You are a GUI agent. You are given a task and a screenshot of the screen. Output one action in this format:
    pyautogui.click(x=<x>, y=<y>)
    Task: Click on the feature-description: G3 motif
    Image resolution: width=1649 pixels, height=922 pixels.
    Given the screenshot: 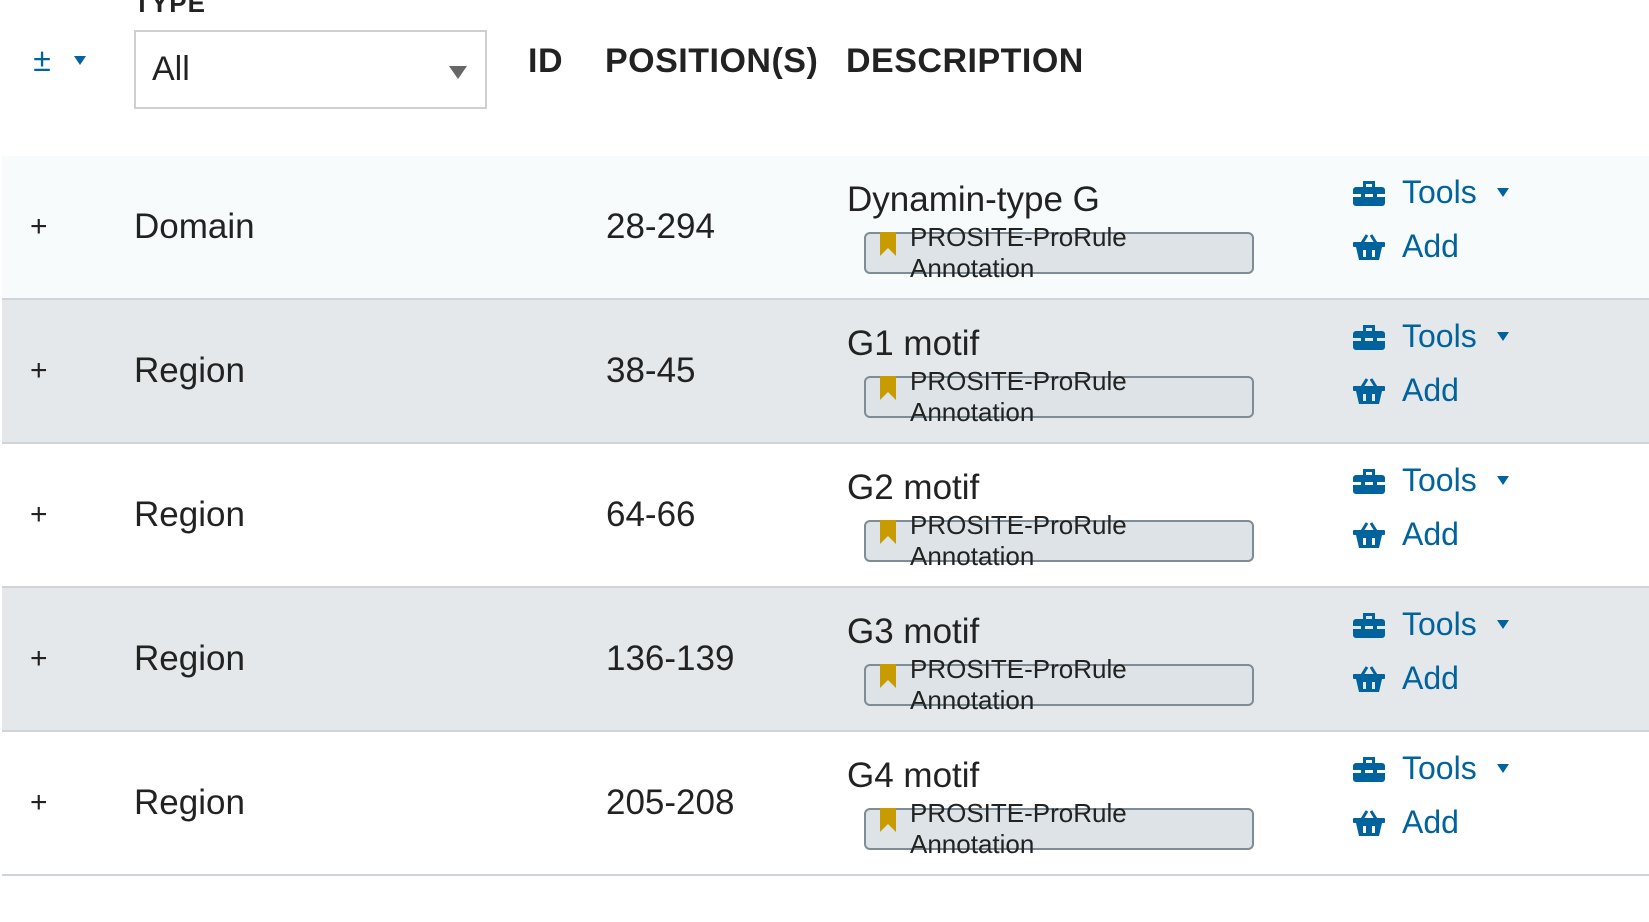 What is the action you would take?
    pyautogui.click(x=913, y=631)
    